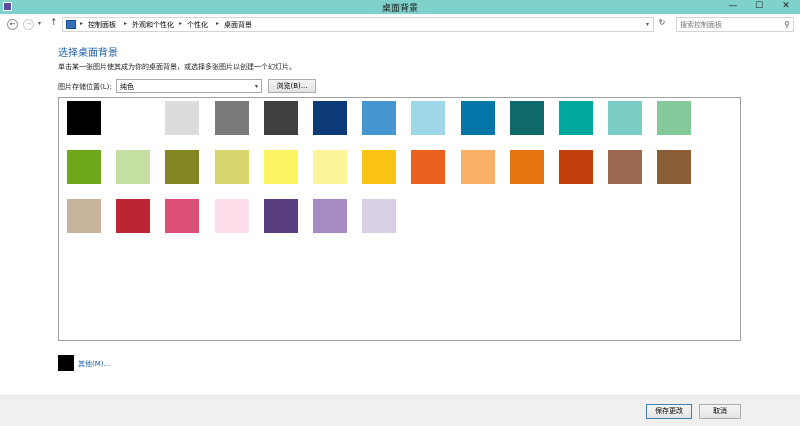  Describe the element at coordinates (153, 25) in the screenshot. I see `breadcrumb-appearance: 外观和个性化` at that location.